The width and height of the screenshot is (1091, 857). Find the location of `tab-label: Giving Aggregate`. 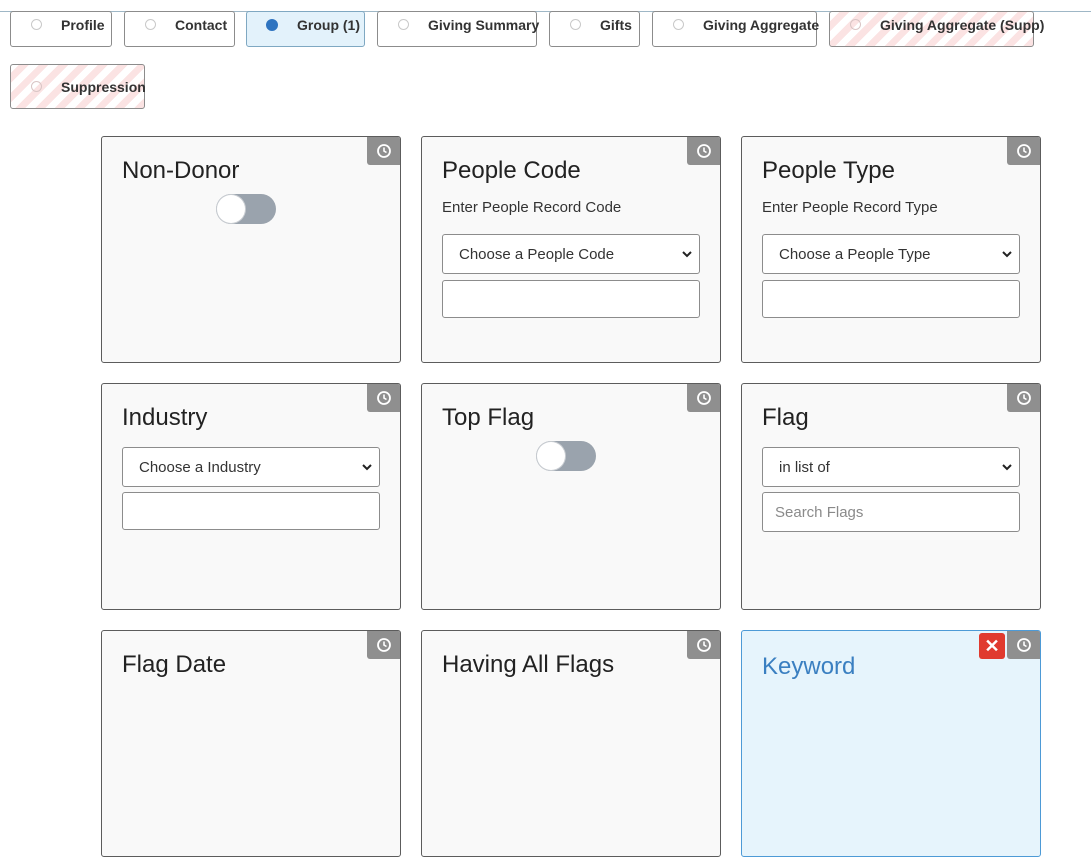

tab-label: Giving Aggregate is located at coordinates (761, 25).